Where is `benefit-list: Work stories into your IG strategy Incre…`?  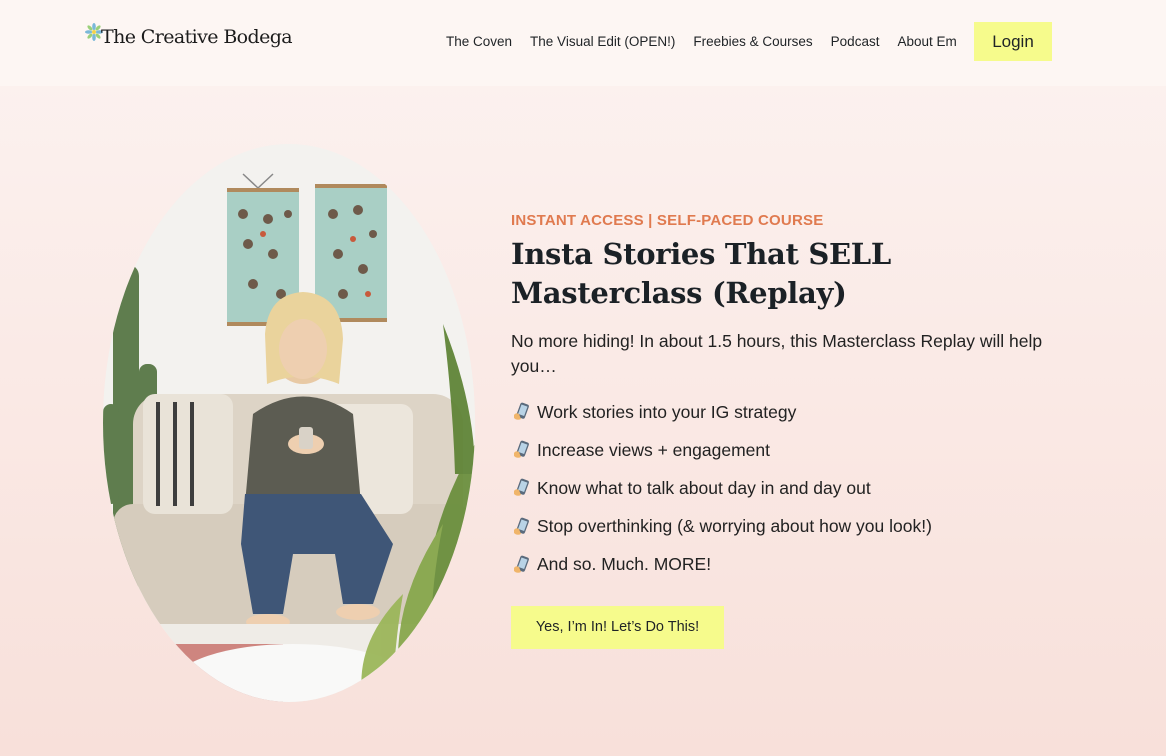
benefit-list: Work stories into your IG strategy Incre… is located at coordinates (781, 488).